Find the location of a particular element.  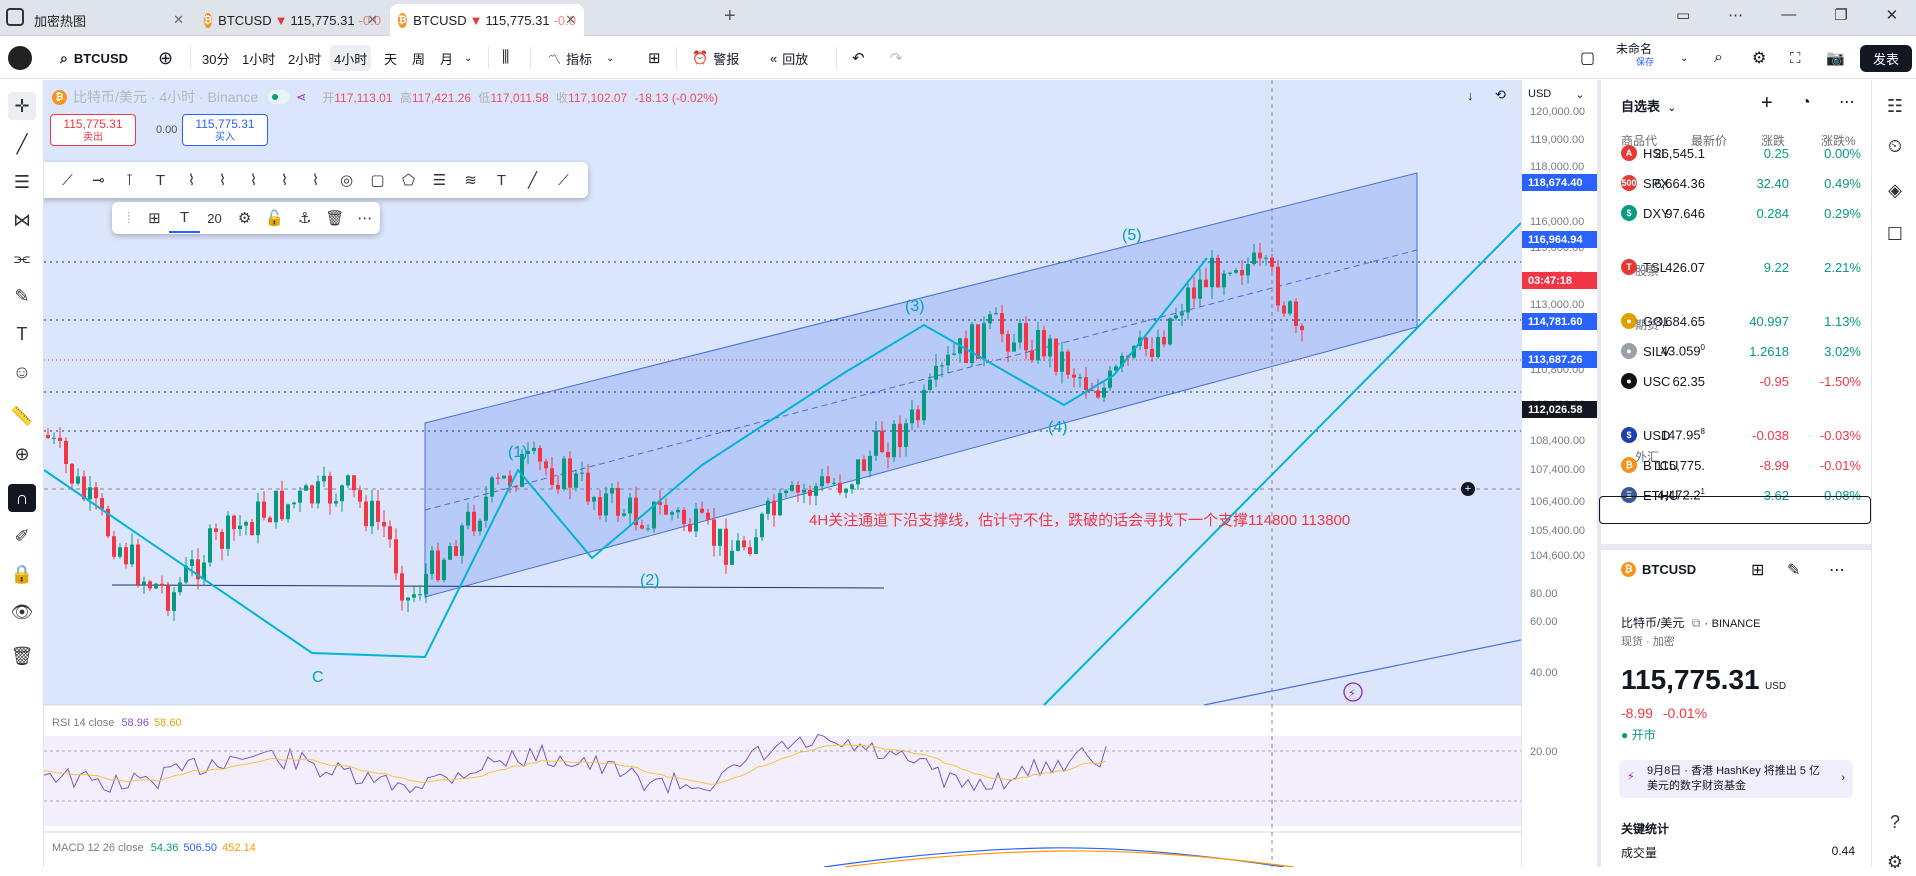

interval-2h: 2小时 is located at coordinates (304, 58).